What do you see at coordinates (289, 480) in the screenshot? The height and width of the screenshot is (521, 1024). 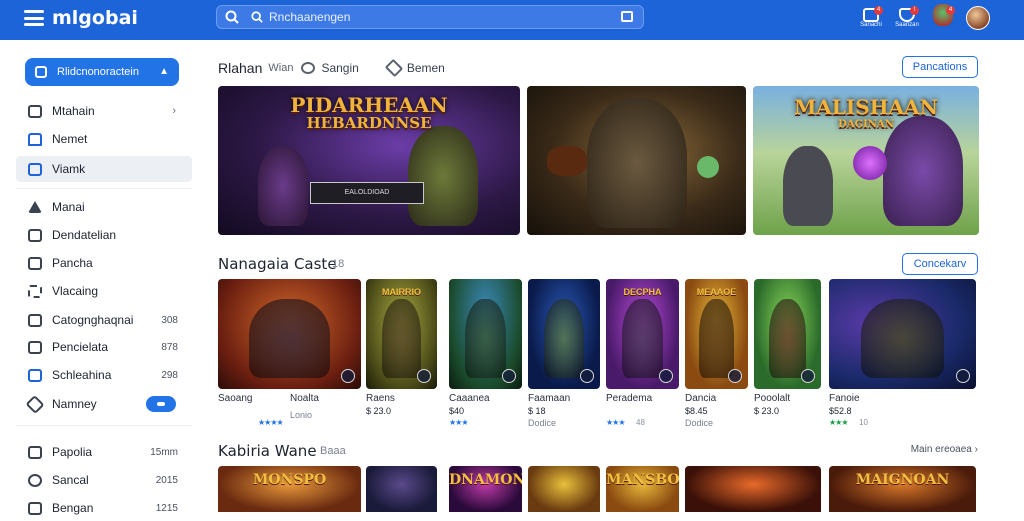 I see `game-card-title: MONSPO` at bounding box center [289, 480].